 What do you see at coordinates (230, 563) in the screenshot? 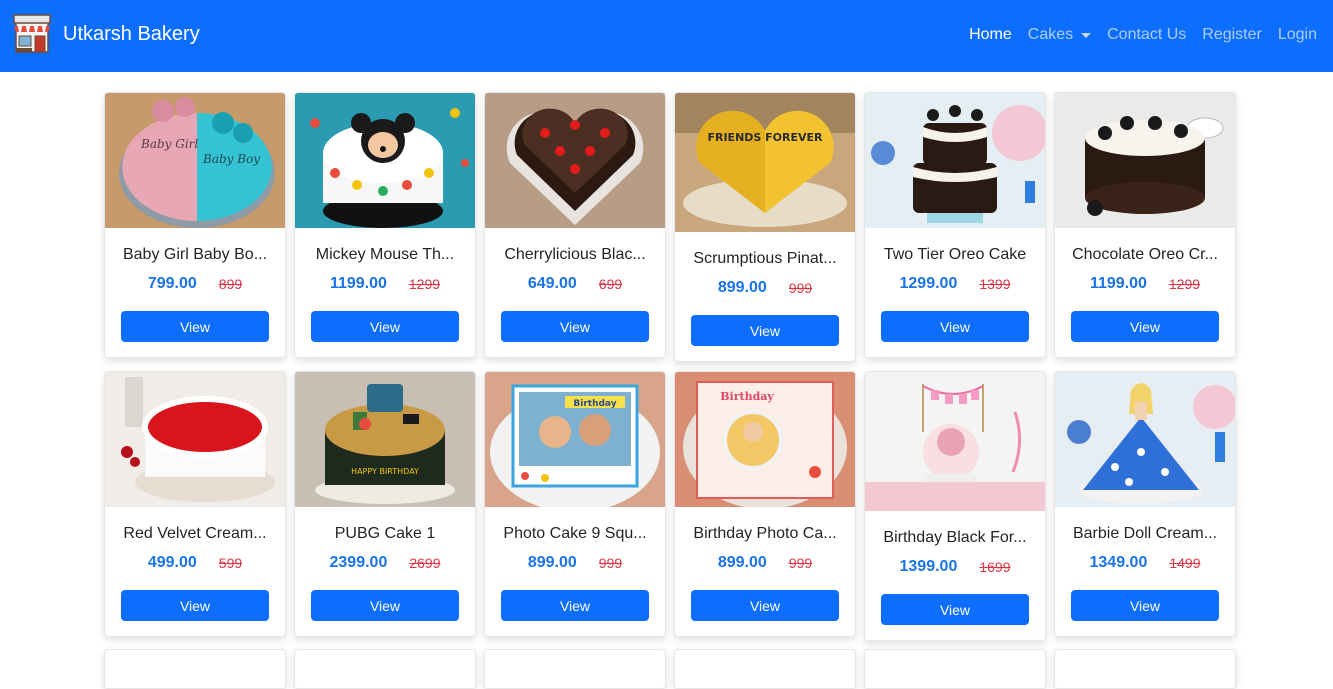
I see `product-old-price: 599` at bounding box center [230, 563].